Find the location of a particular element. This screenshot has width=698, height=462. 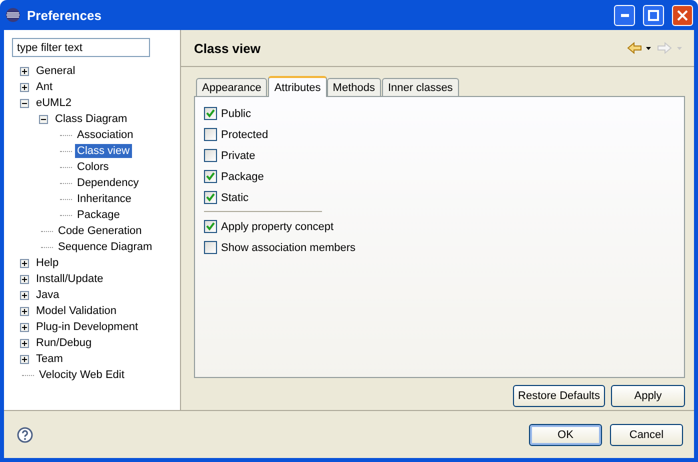

tree-item: Colors is located at coordinates (93, 167).